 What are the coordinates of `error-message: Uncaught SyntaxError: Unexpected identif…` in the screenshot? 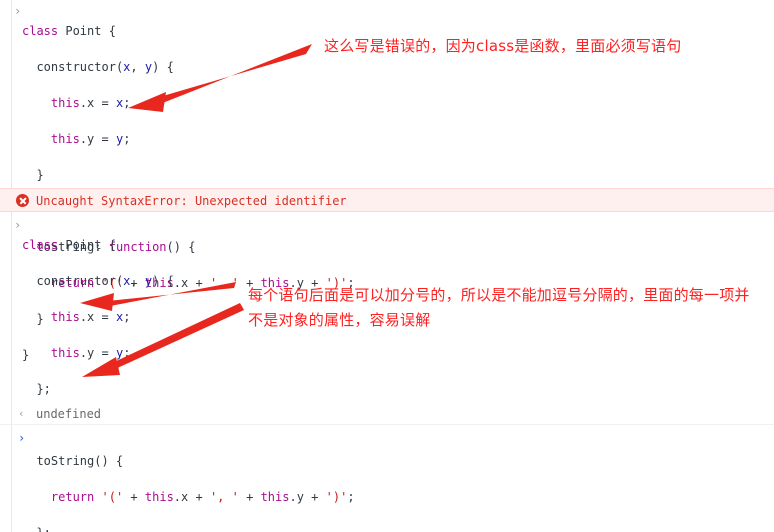 It's located at (191, 201).